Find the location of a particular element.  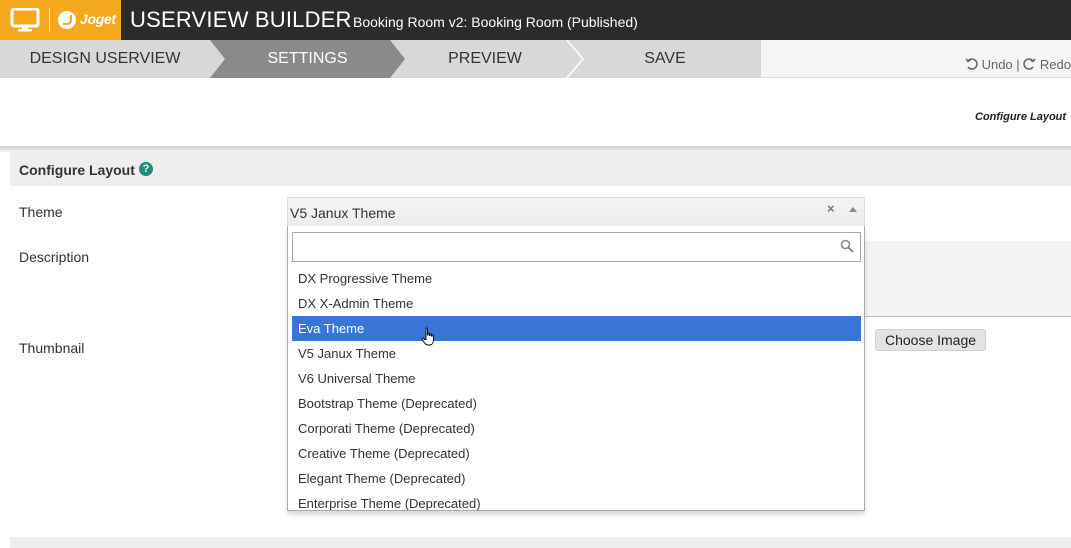

monitor-icon is located at coordinates (25, 20).